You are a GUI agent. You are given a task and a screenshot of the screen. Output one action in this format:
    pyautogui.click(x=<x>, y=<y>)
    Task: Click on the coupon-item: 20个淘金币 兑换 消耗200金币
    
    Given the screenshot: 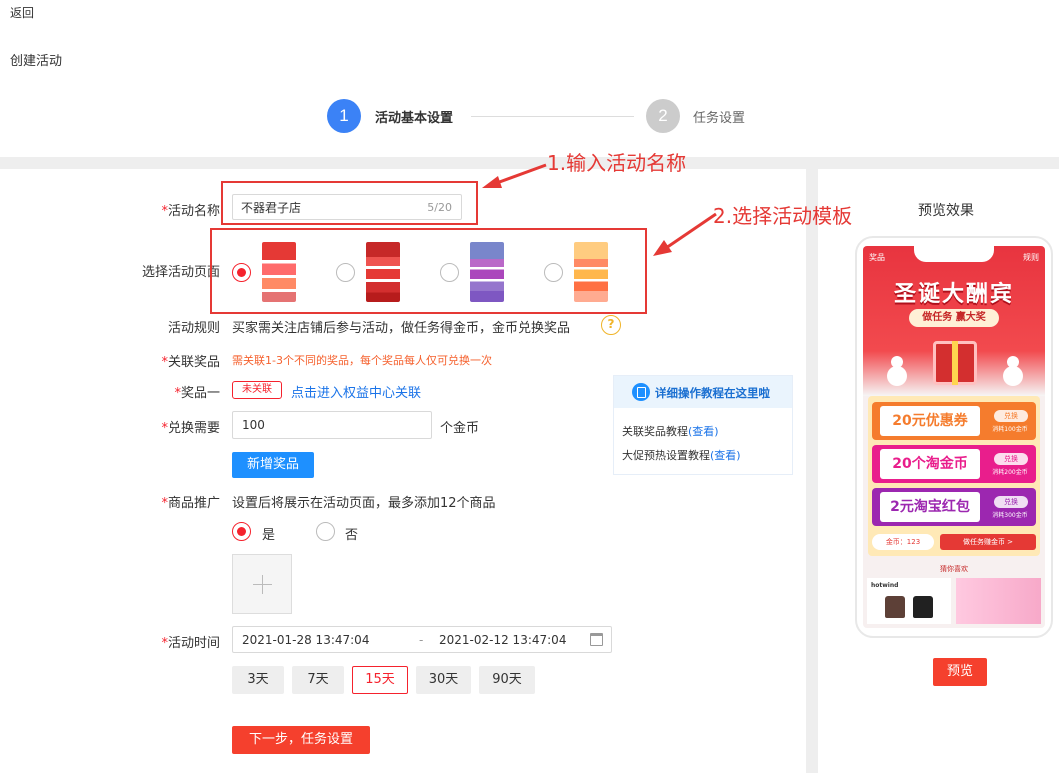 What is the action you would take?
    pyautogui.click(x=954, y=464)
    